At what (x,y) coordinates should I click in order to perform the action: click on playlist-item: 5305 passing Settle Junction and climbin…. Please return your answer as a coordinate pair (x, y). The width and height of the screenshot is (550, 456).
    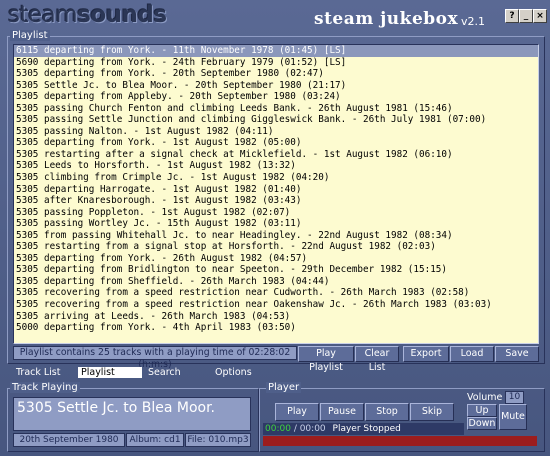
    Looking at the image, I should click on (276, 120).